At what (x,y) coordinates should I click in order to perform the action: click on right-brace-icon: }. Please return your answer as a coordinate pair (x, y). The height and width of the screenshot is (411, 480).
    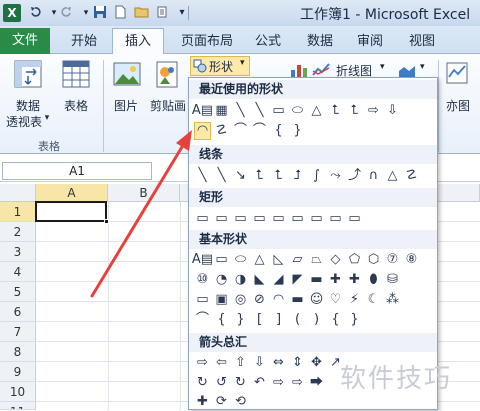
    Looking at the image, I should click on (354, 320).